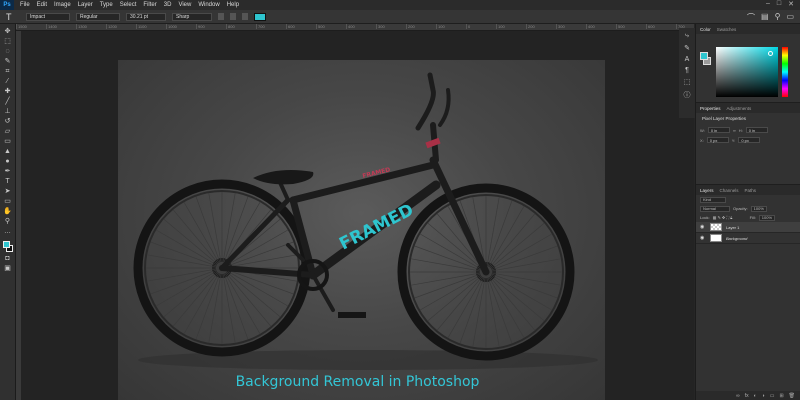  Describe the element at coordinates (765, 17) in the screenshot. I see `character-panel-icon: ▤` at that location.